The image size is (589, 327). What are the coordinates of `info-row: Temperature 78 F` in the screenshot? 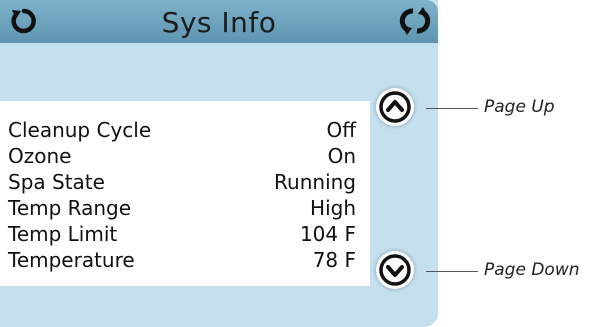 It's located at (182, 260).